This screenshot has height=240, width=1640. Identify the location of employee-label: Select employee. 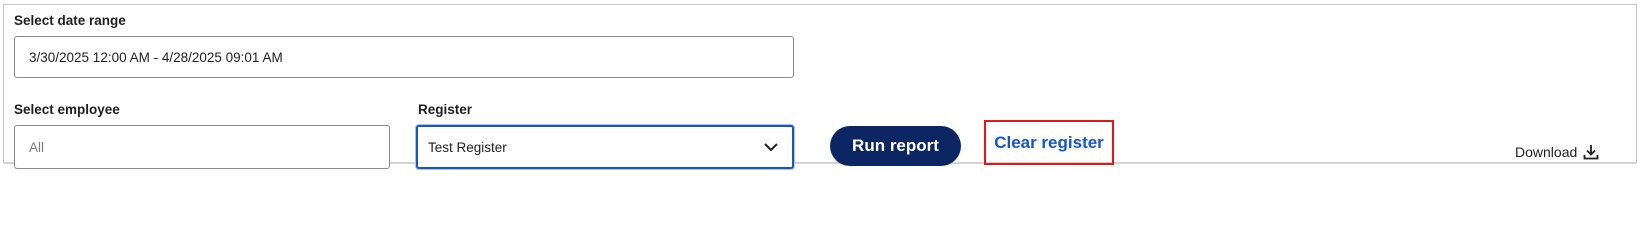
(67, 109).